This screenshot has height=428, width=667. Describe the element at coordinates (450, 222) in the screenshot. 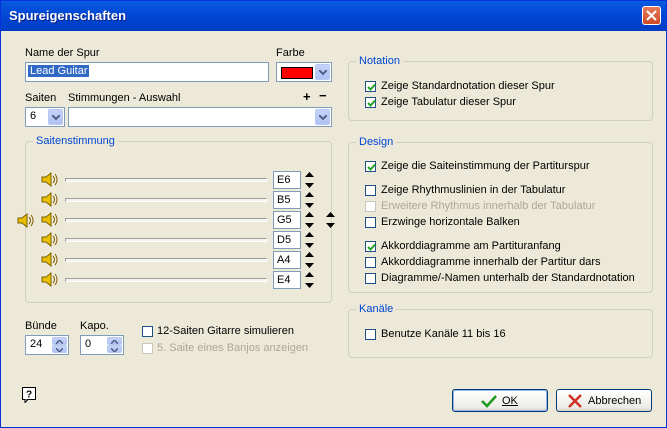

I see `option-label: Erzwinge horizontale Balken` at that location.